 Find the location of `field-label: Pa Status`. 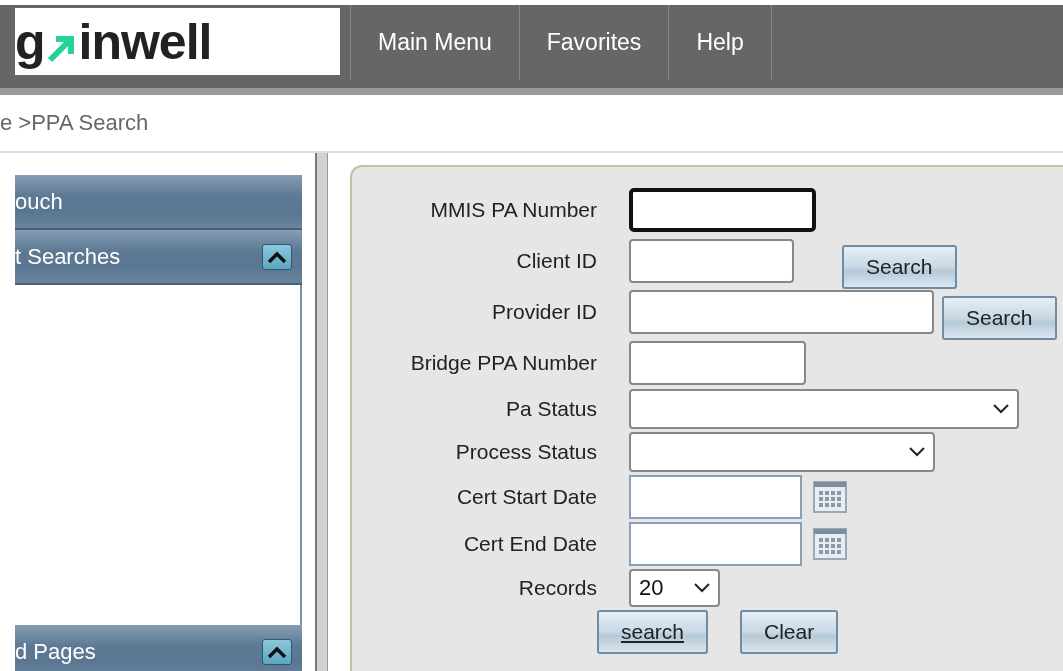

field-label: Pa Status is located at coordinates (550, 409).